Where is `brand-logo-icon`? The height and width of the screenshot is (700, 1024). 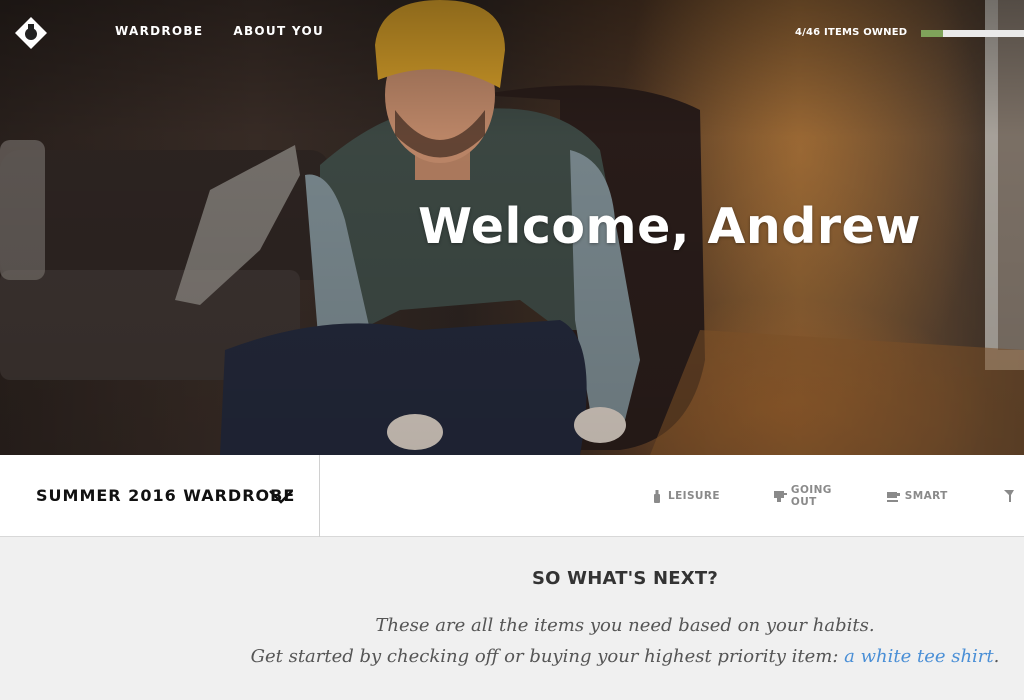 brand-logo-icon is located at coordinates (31, 33).